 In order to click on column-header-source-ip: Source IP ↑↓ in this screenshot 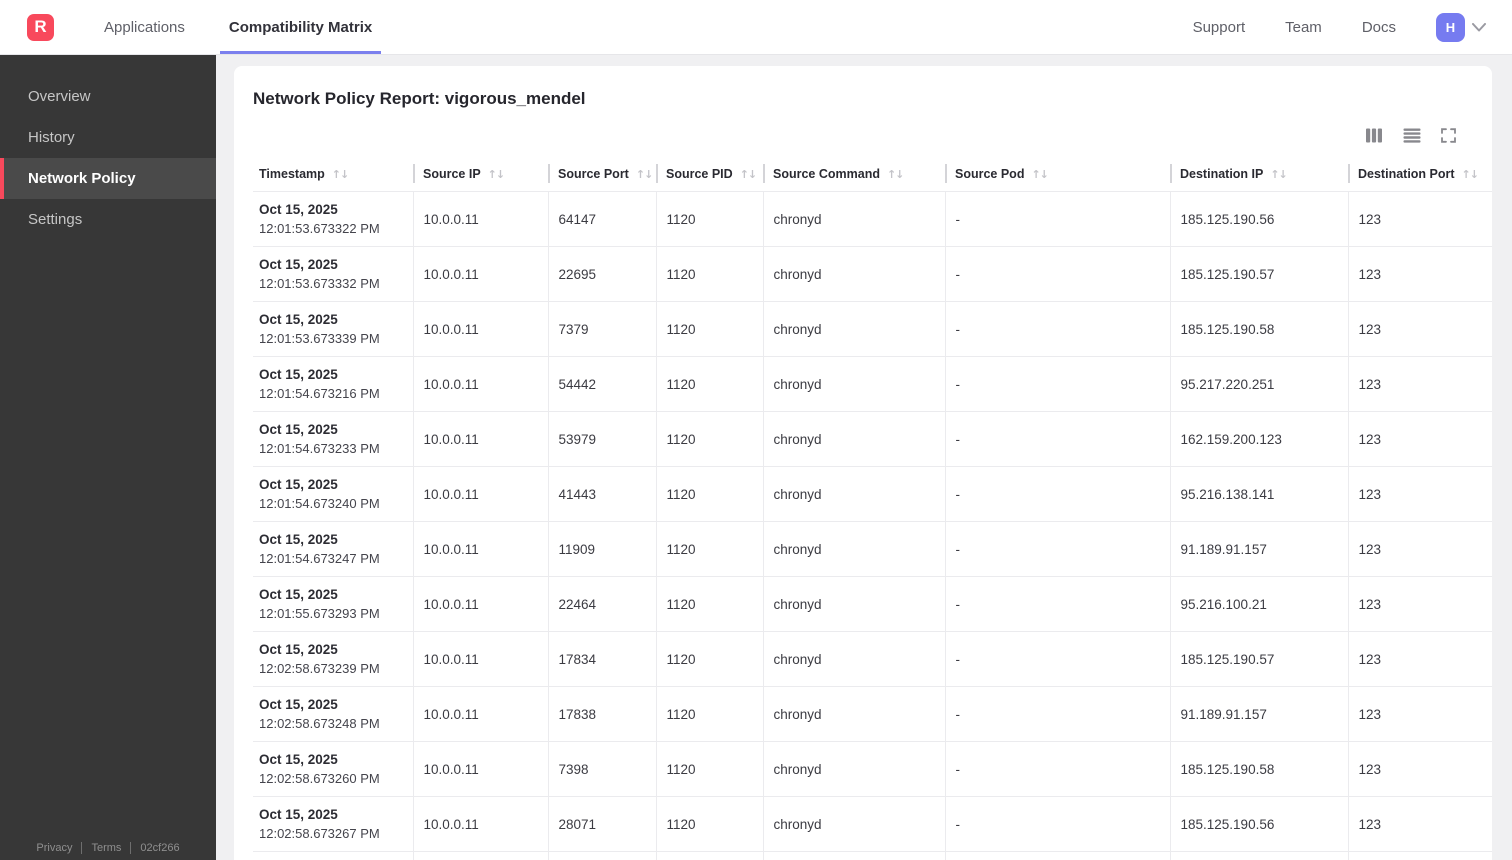, I will do `click(480, 177)`.